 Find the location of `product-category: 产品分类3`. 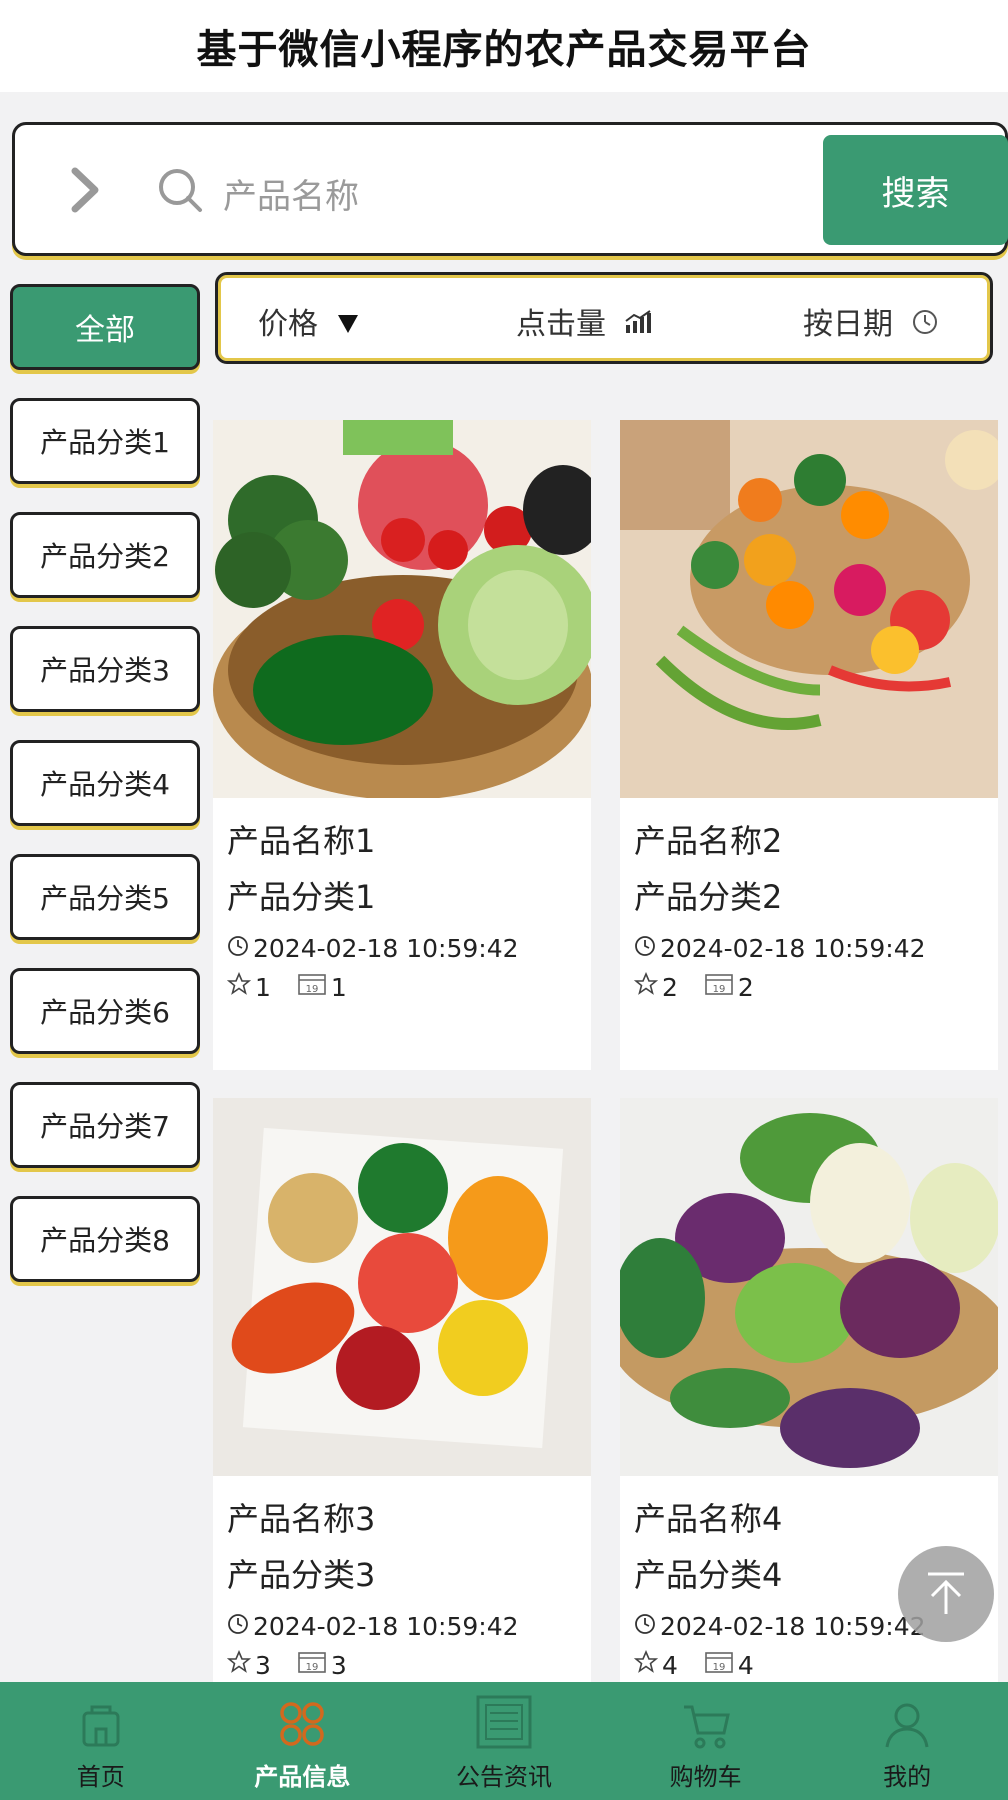

product-category: 产品分类3 is located at coordinates (301, 1575).